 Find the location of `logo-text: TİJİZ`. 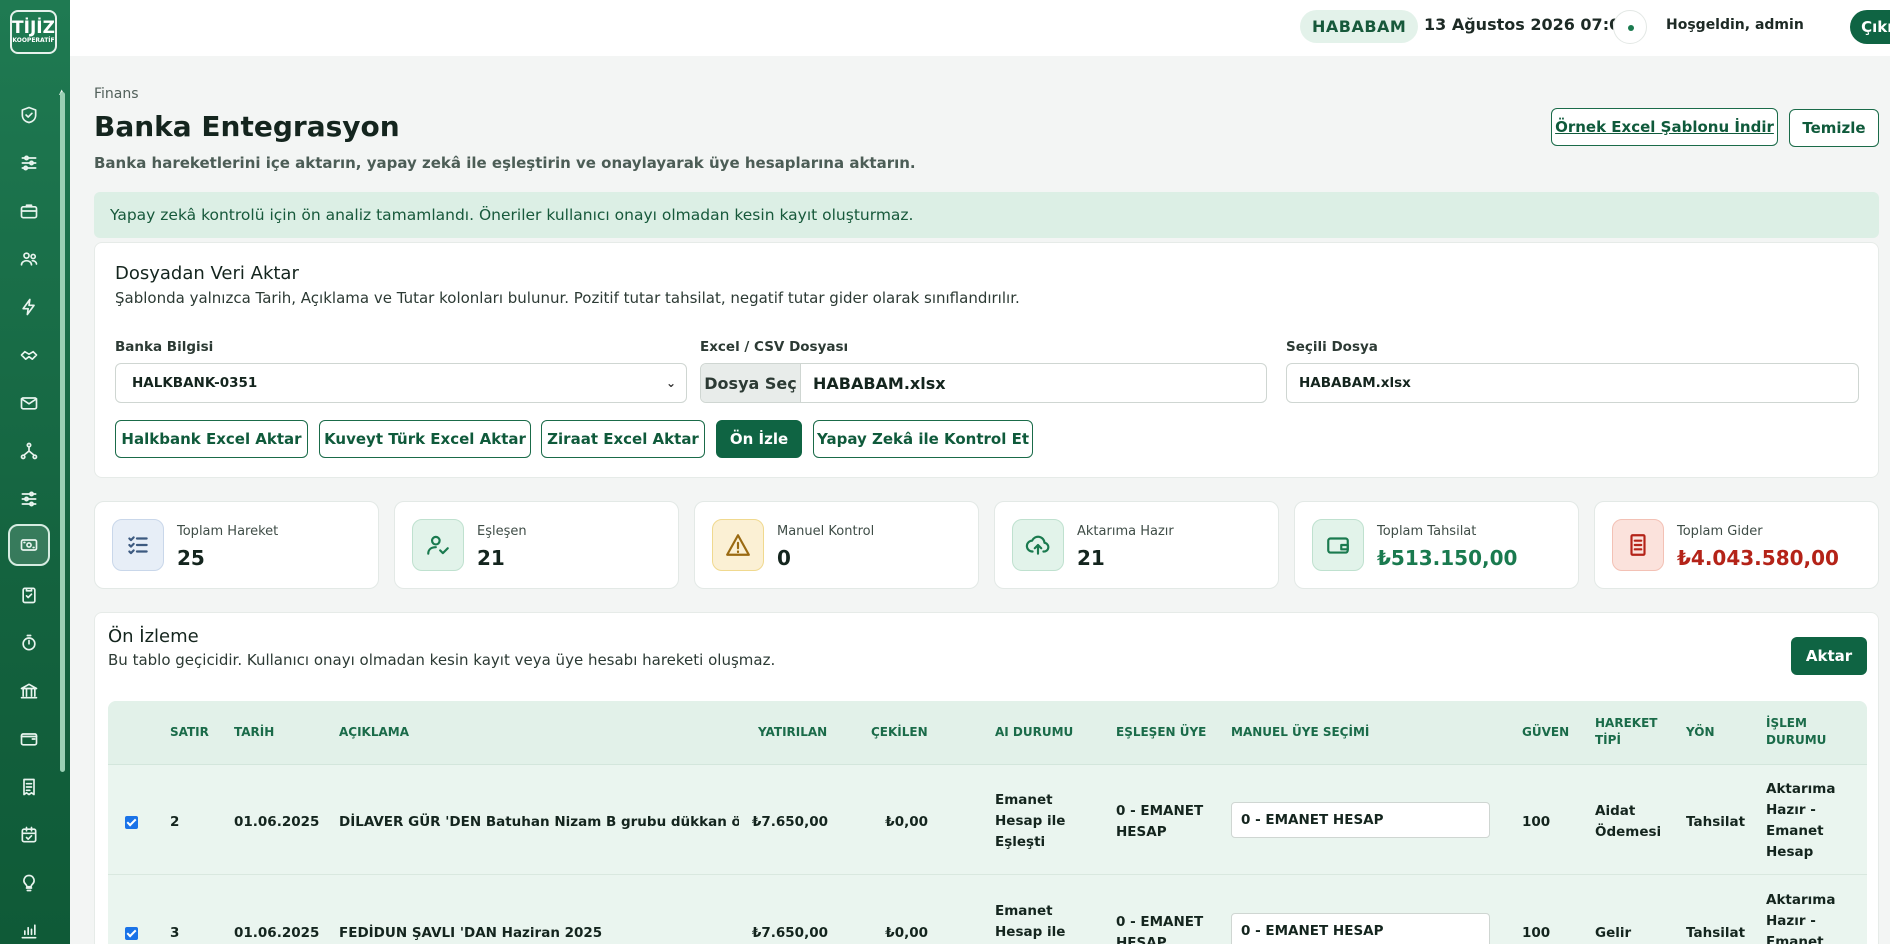

logo-text: TİJİZ is located at coordinates (33, 28).